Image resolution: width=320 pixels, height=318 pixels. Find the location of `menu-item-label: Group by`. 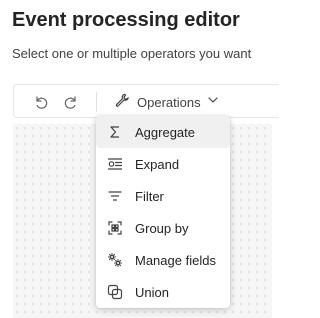

menu-item-label: Group by is located at coordinates (162, 228).